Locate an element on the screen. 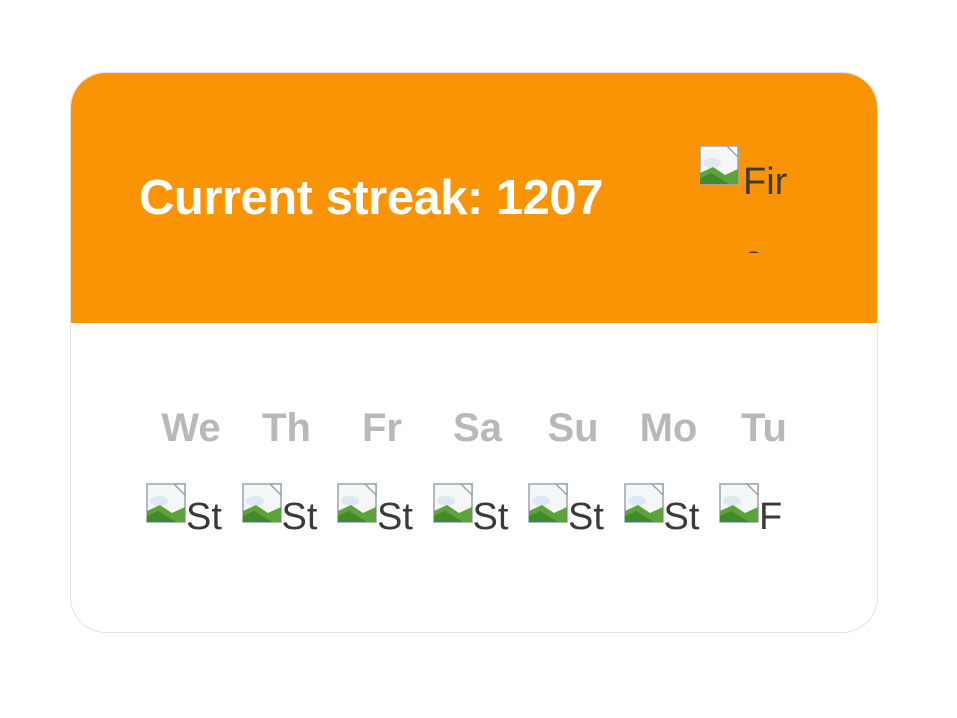 The height and width of the screenshot is (718, 957). day-status-alt: F is located at coordinates (771, 517).